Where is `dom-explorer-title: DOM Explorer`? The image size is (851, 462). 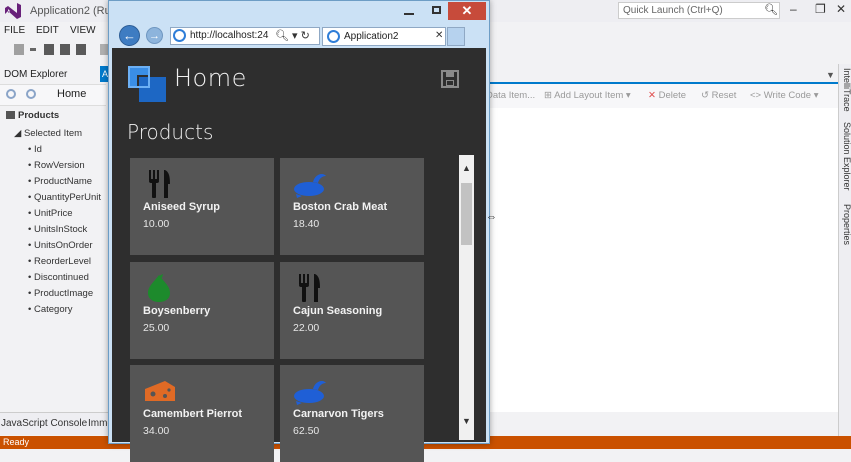
dom-explorer-title: DOM Explorer is located at coordinates (57, 77).